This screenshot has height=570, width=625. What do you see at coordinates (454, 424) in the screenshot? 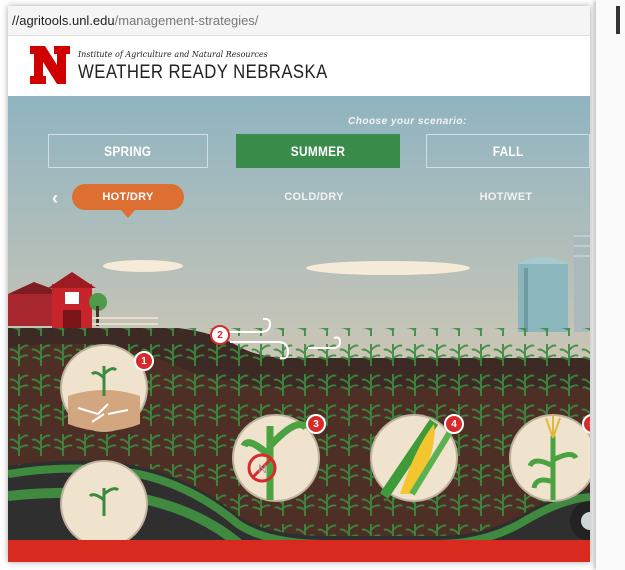
I see `hotspot-badge-4: 4` at bounding box center [454, 424].